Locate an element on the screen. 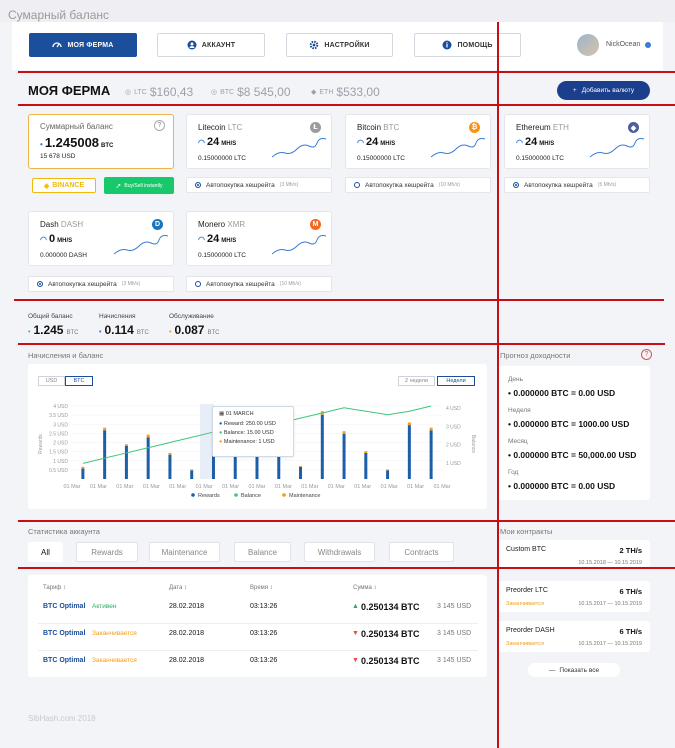 Image resolution: width=675 pixels, height=748 pixels. tab-rewards: Rewards is located at coordinates (107, 552).